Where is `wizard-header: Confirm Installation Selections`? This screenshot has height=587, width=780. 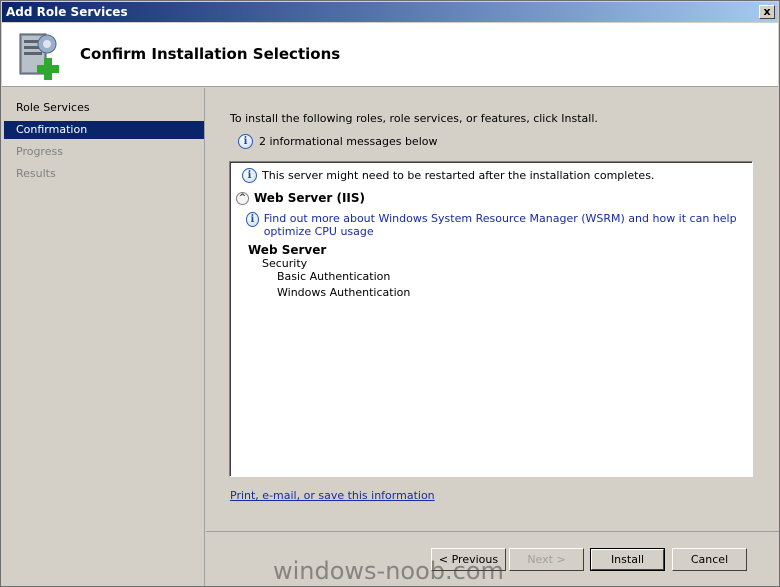 wizard-header: Confirm Installation Selections is located at coordinates (390, 55).